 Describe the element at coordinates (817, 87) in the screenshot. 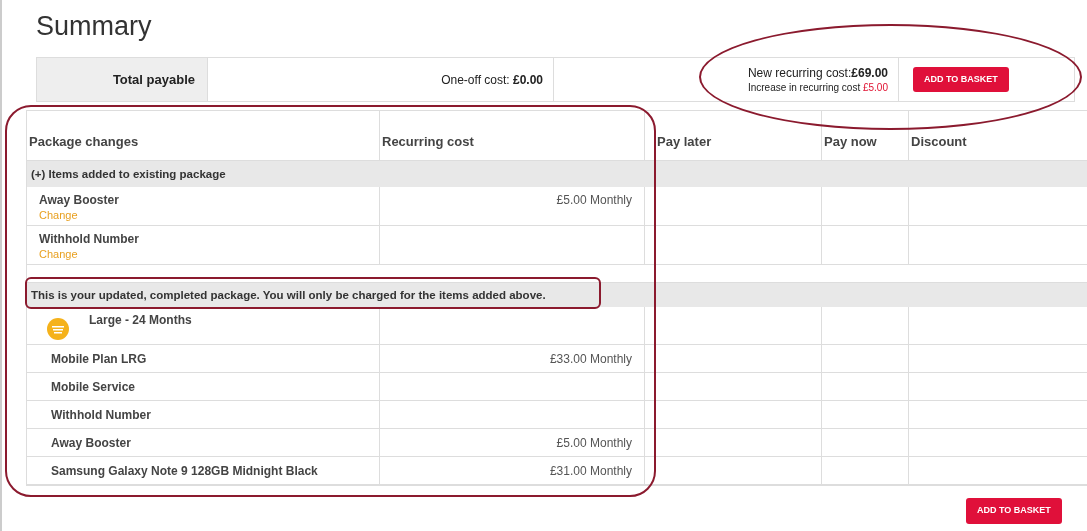

I see `recurring-increase: Increase in recurring cost £5.00` at that location.